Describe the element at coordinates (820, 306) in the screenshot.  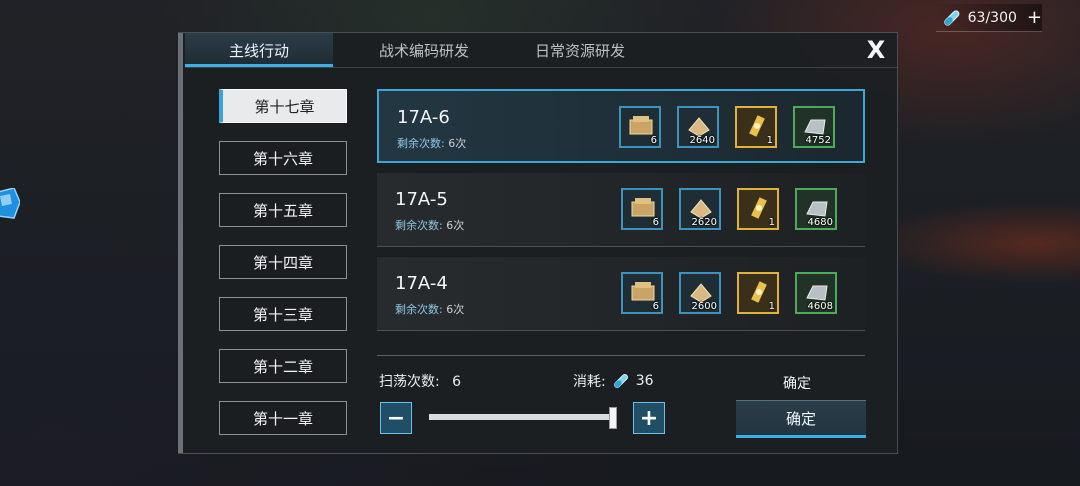
I see `reward-count: 4608` at that location.